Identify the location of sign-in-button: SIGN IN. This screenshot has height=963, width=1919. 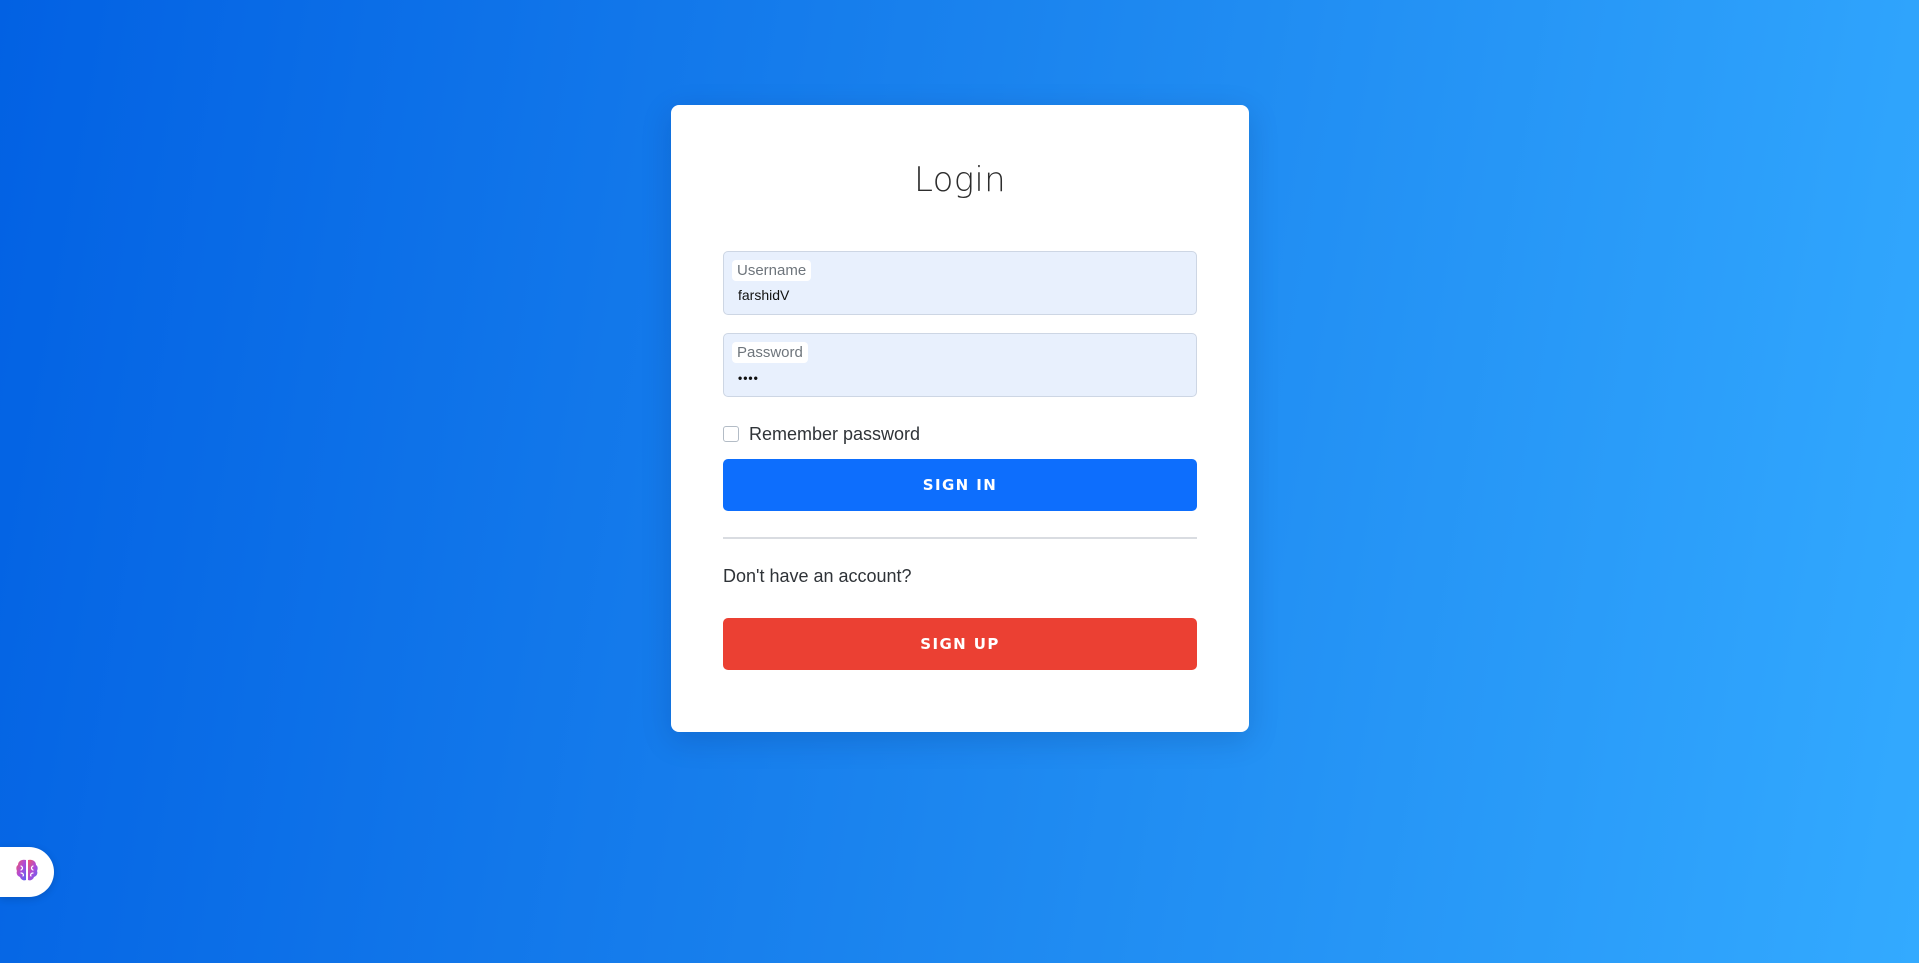
(960, 485).